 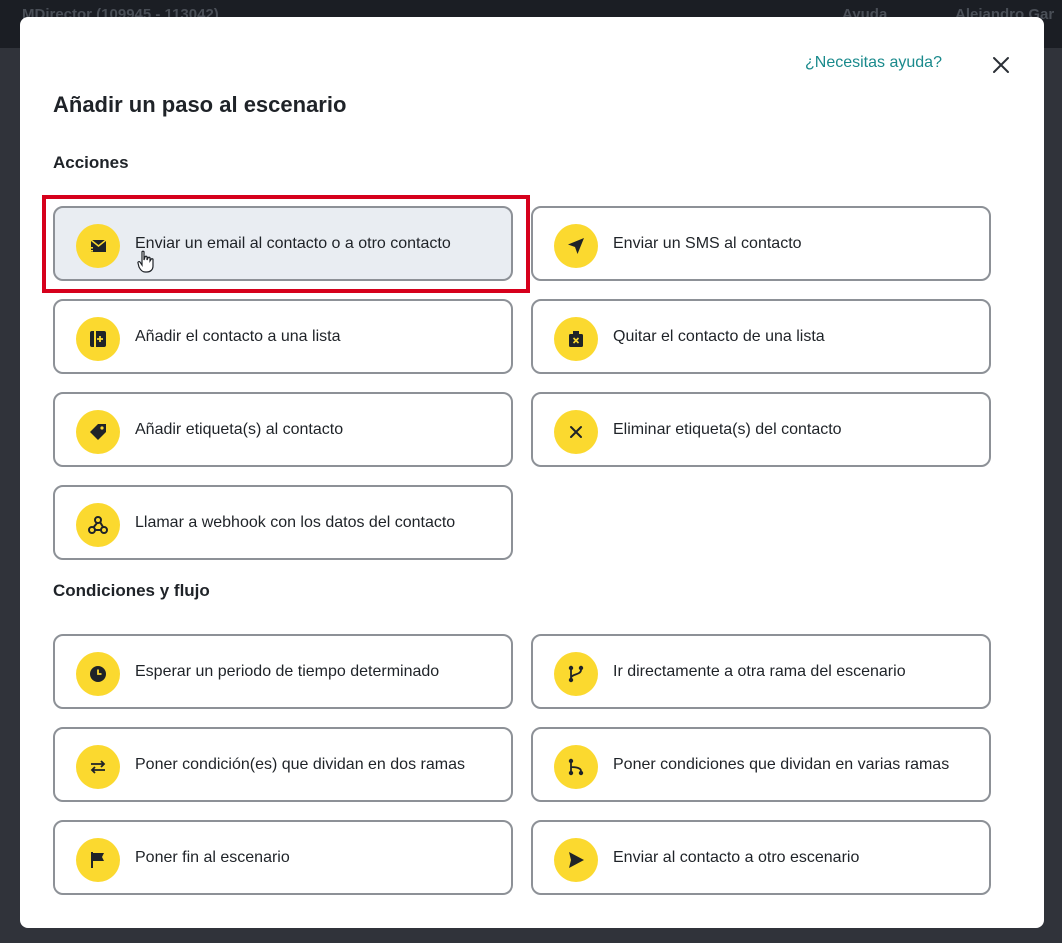 I want to click on option-label: Eliminar etiqueta(s) del contacto, so click(x=727, y=429).